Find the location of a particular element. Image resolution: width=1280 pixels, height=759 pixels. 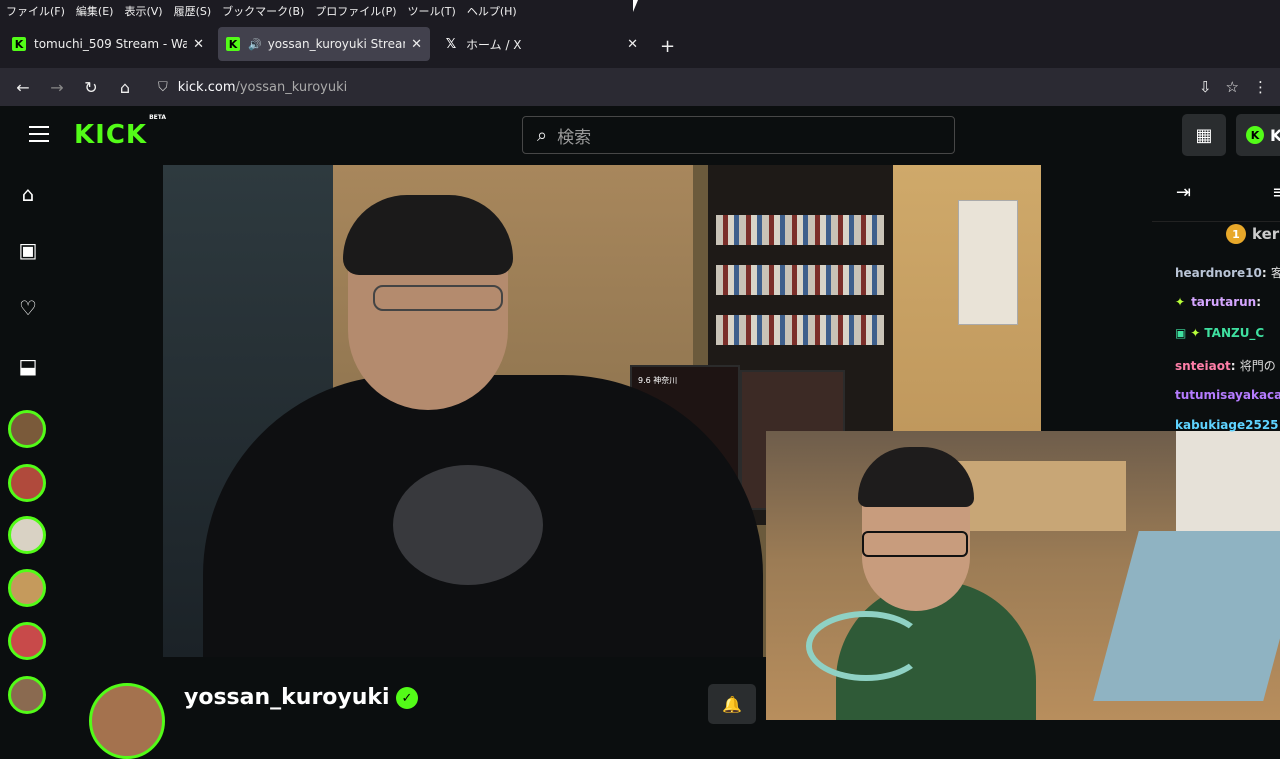

more-menu-icon: ⋮ is located at coordinates (1260, 87).